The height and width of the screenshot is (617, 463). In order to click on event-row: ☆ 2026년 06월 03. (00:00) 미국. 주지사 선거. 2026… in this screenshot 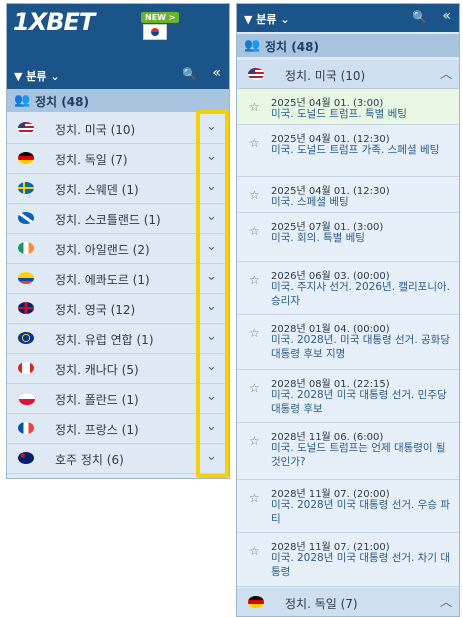, I will do `click(348, 288)`.